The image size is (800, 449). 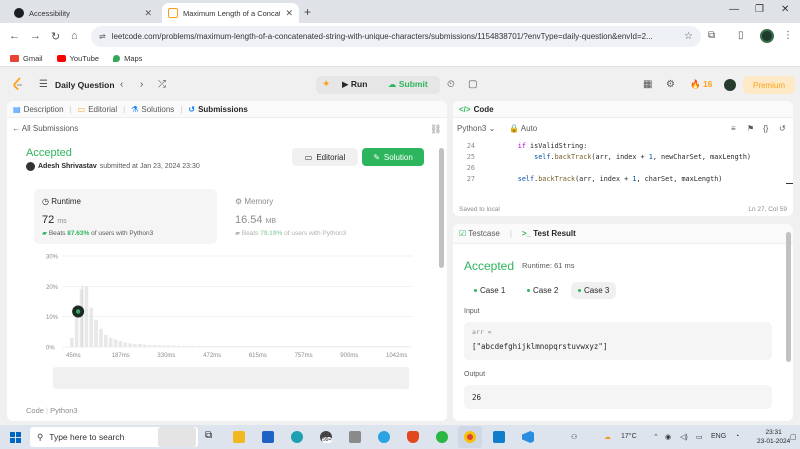 I want to click on all-submissions-link: ← All Submissions, so click(x=45, y=128).